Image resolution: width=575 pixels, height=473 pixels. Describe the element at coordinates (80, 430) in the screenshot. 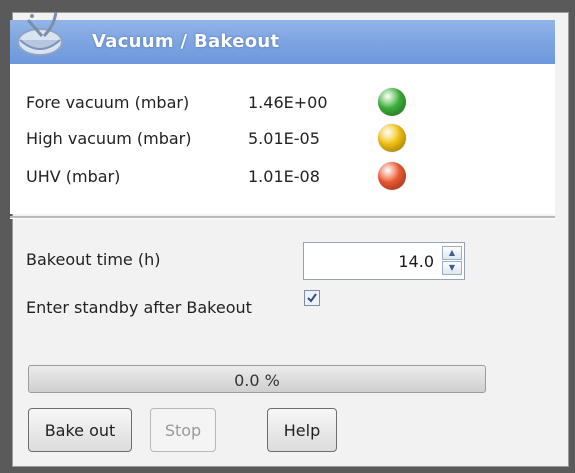

I see `bake-out-button: Bake out` at that location.